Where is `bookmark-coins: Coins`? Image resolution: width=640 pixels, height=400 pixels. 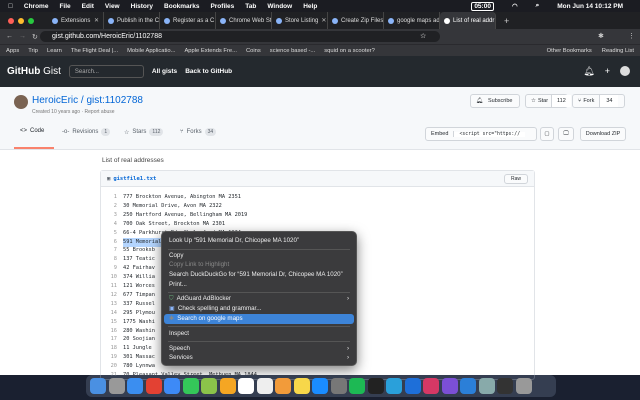
bookmark-coins: Coins is located at coordinates (253, 51).